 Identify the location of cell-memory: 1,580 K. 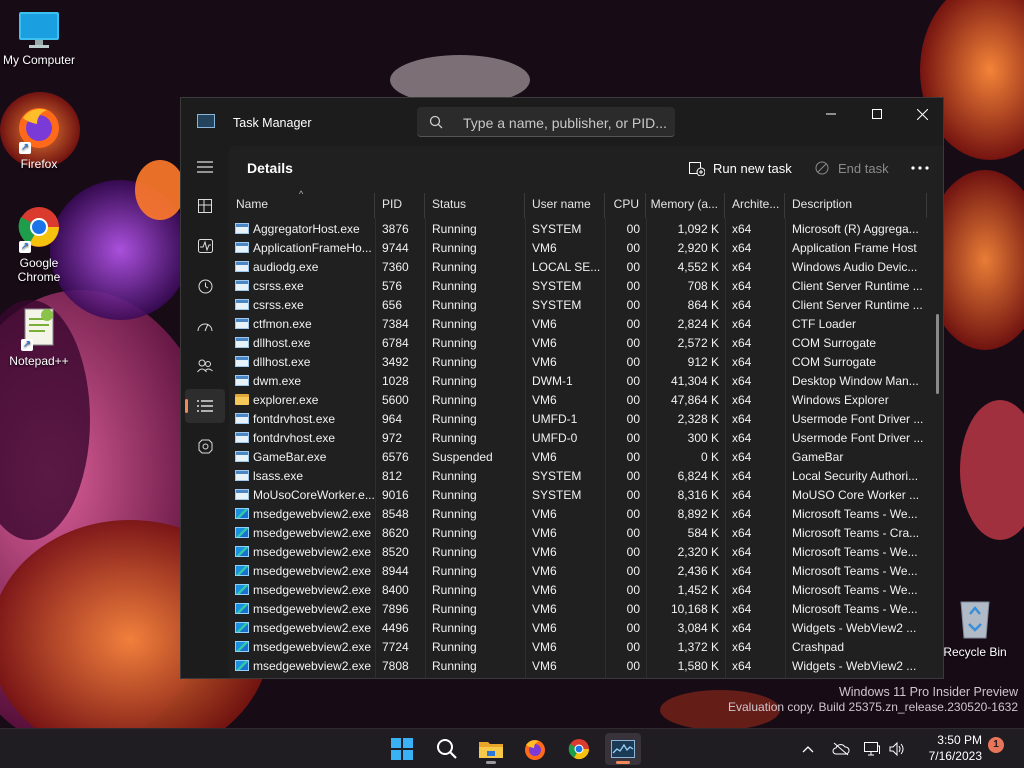
(698, 666).